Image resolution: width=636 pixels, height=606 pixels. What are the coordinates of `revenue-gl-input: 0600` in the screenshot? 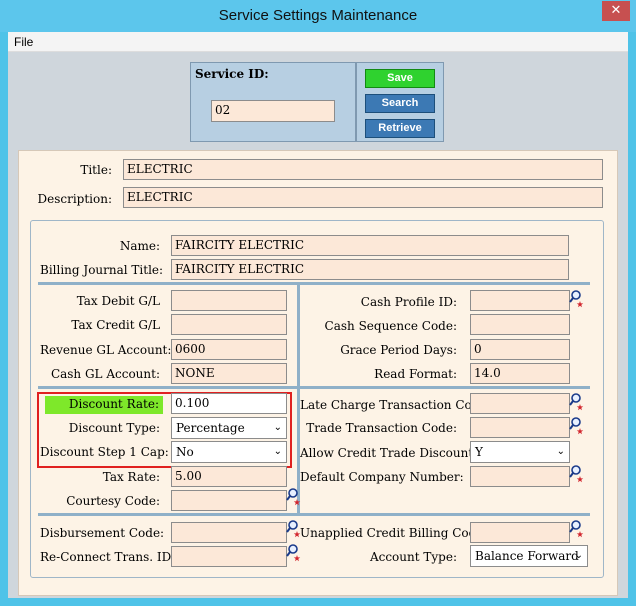 It's located at (229, 349).